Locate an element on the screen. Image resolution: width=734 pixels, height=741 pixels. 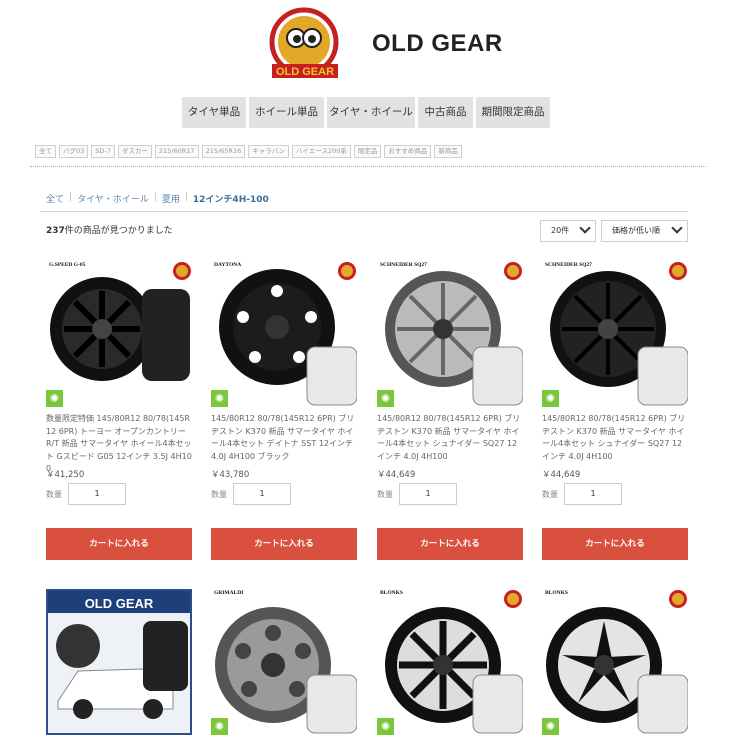
product-image: DAYTONA ✺ is located at coordinates (284, 334).